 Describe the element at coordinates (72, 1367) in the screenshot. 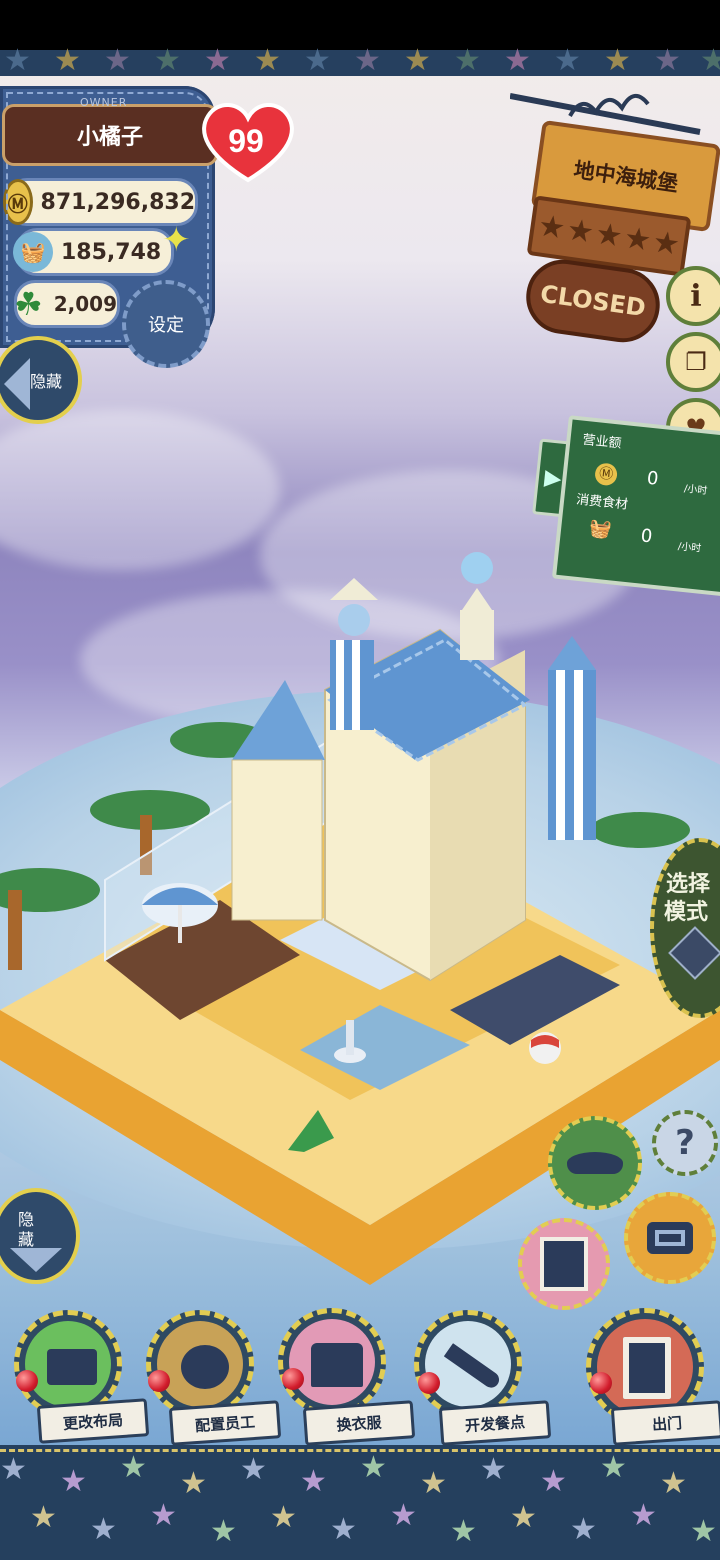

I see `table-icon` at that location.